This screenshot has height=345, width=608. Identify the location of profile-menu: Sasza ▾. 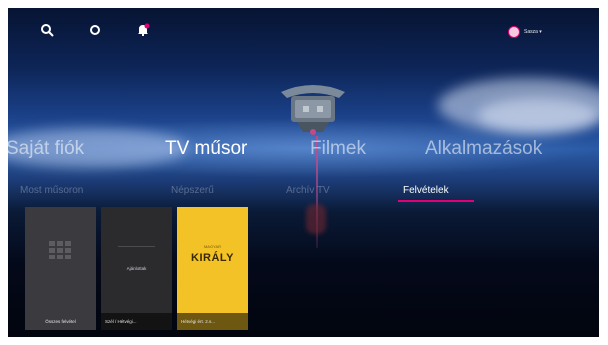
(525, 32).